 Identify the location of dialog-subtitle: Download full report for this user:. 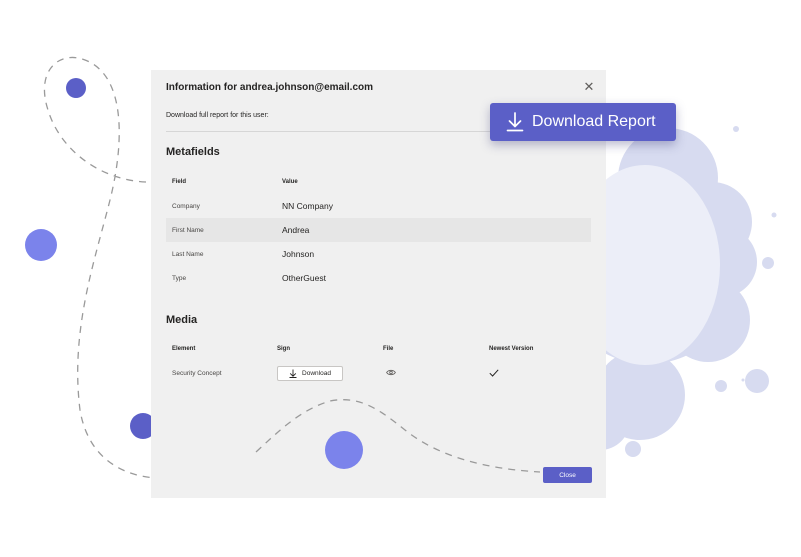
(217, 115).